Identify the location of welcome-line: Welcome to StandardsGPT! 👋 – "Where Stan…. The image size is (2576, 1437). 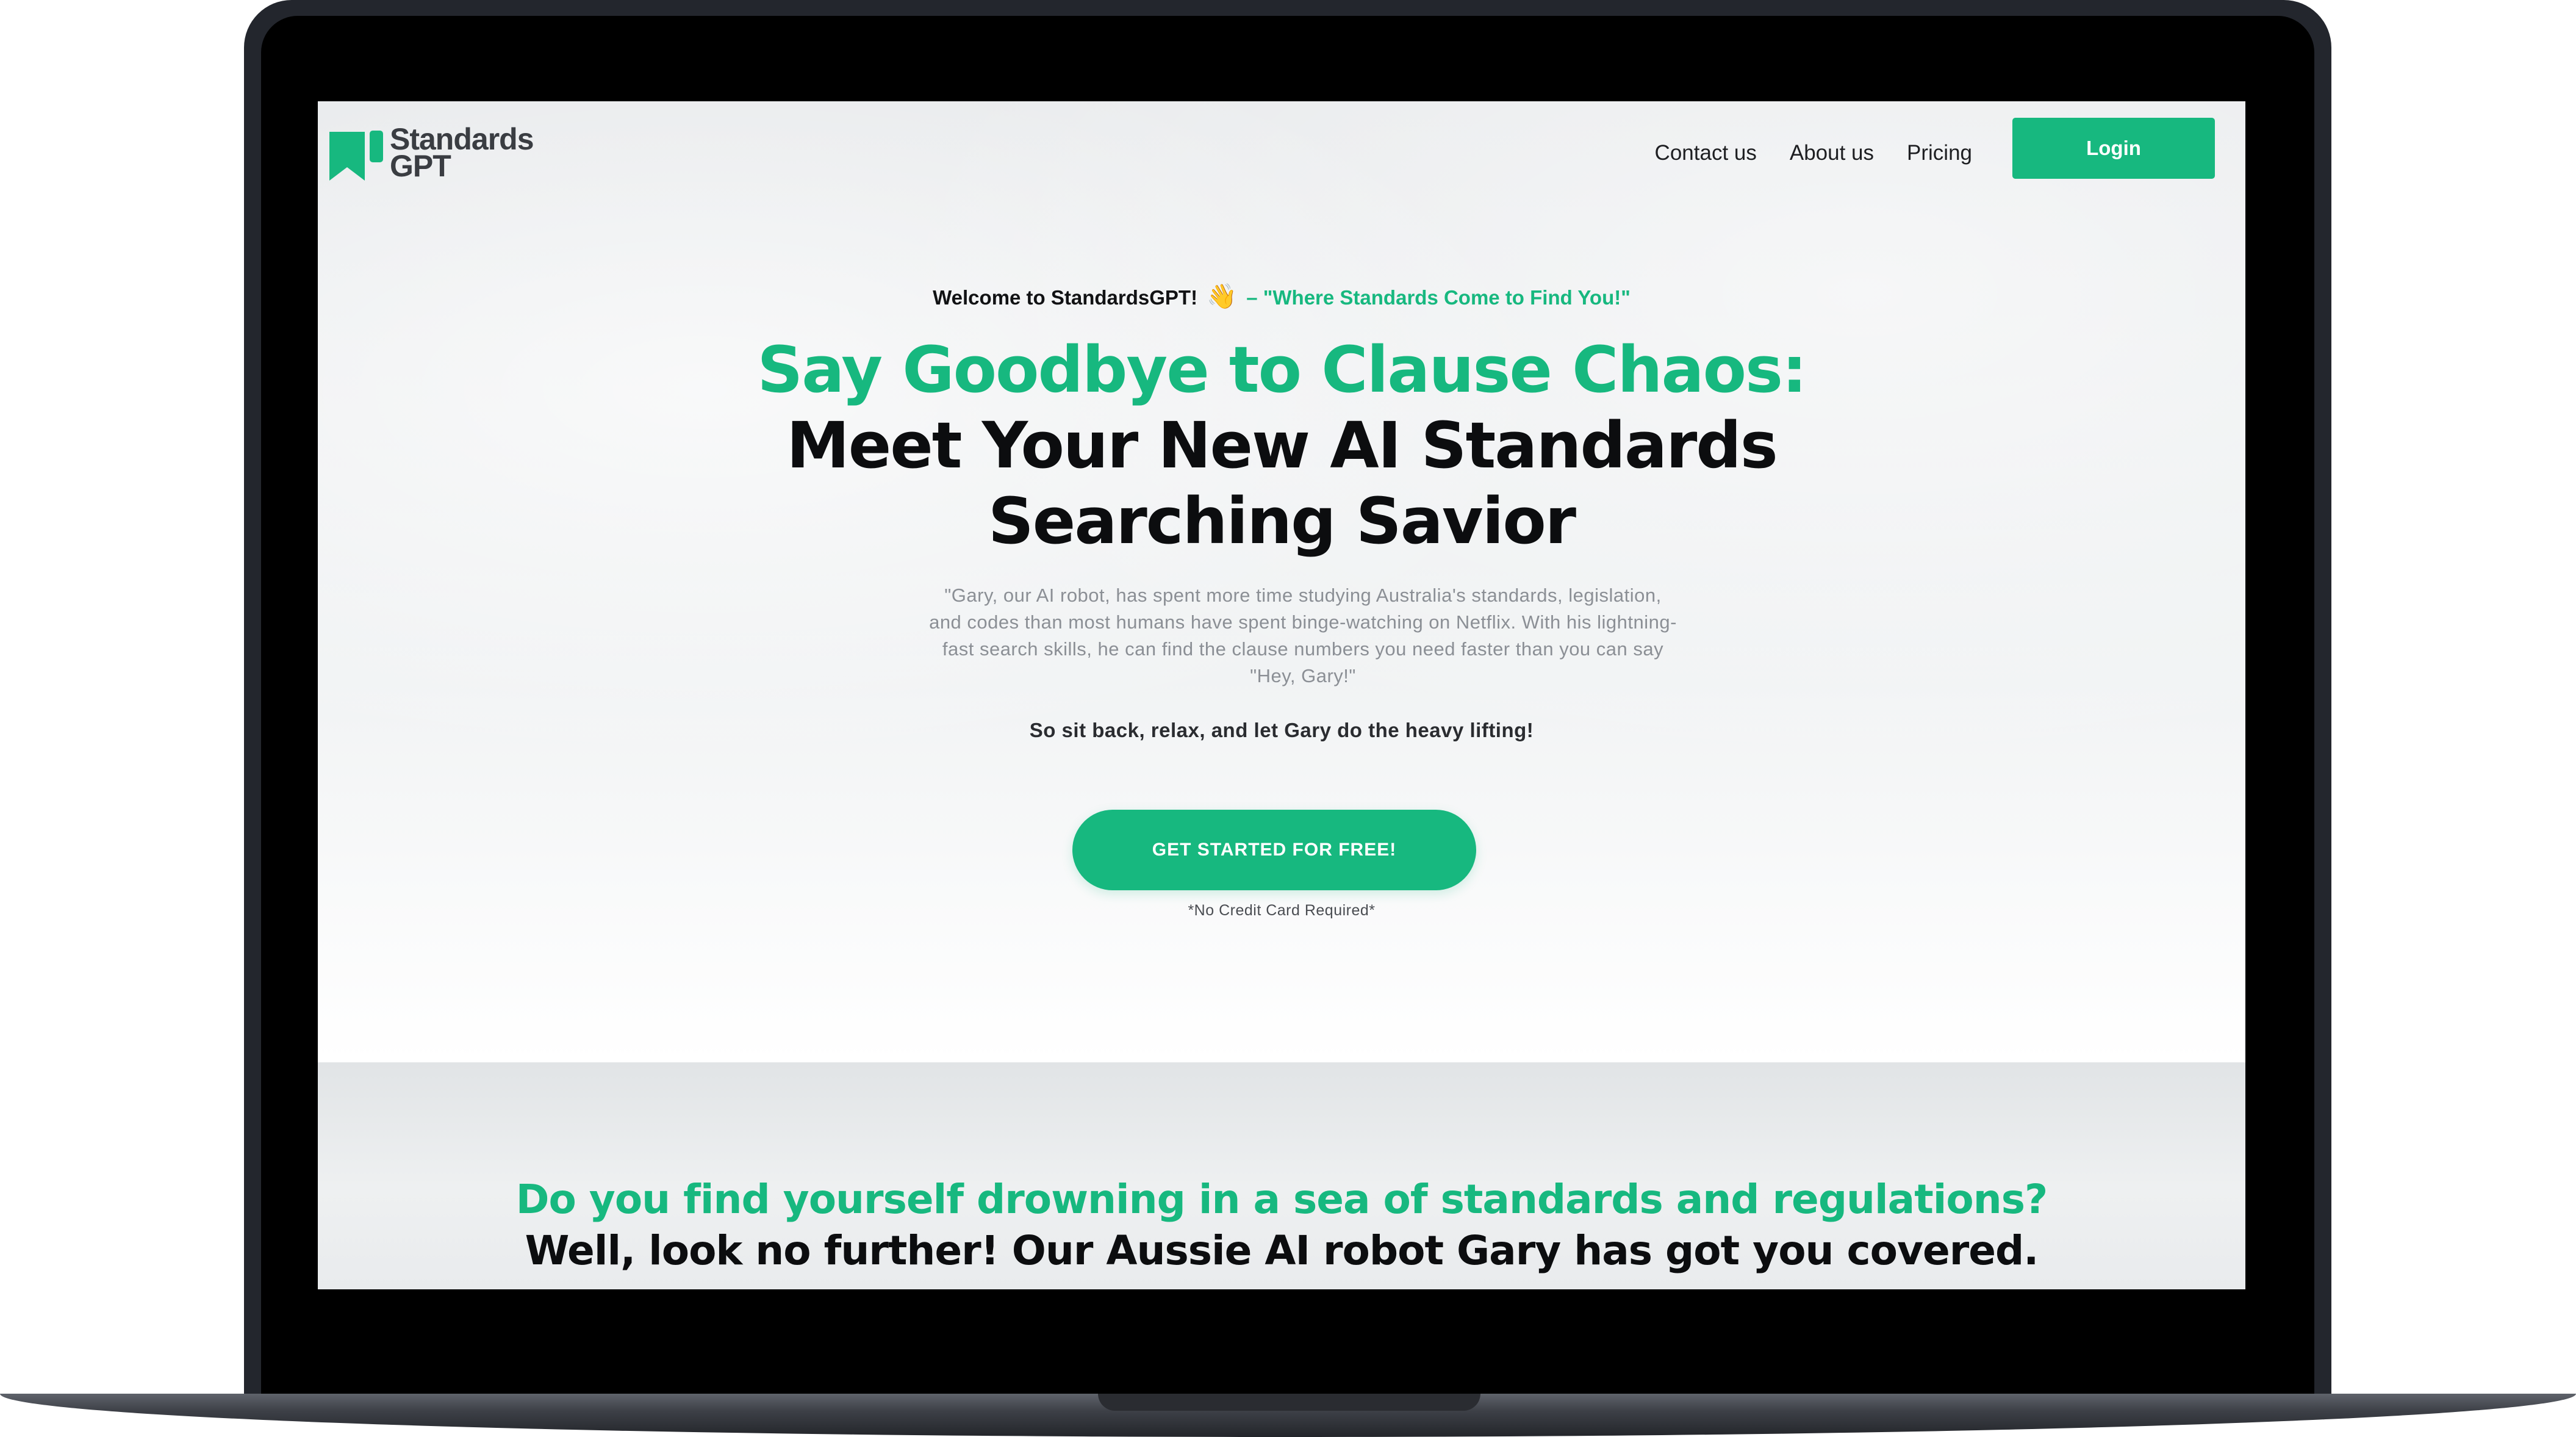
(1281, 296).